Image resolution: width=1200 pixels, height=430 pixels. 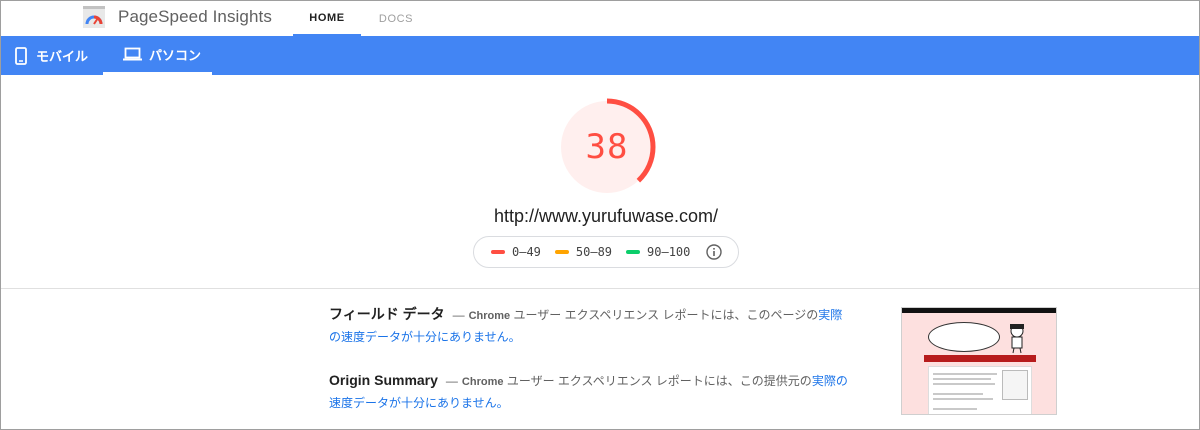 I want to click on thumbnail-sidebar, so click(x=1015, y=385).